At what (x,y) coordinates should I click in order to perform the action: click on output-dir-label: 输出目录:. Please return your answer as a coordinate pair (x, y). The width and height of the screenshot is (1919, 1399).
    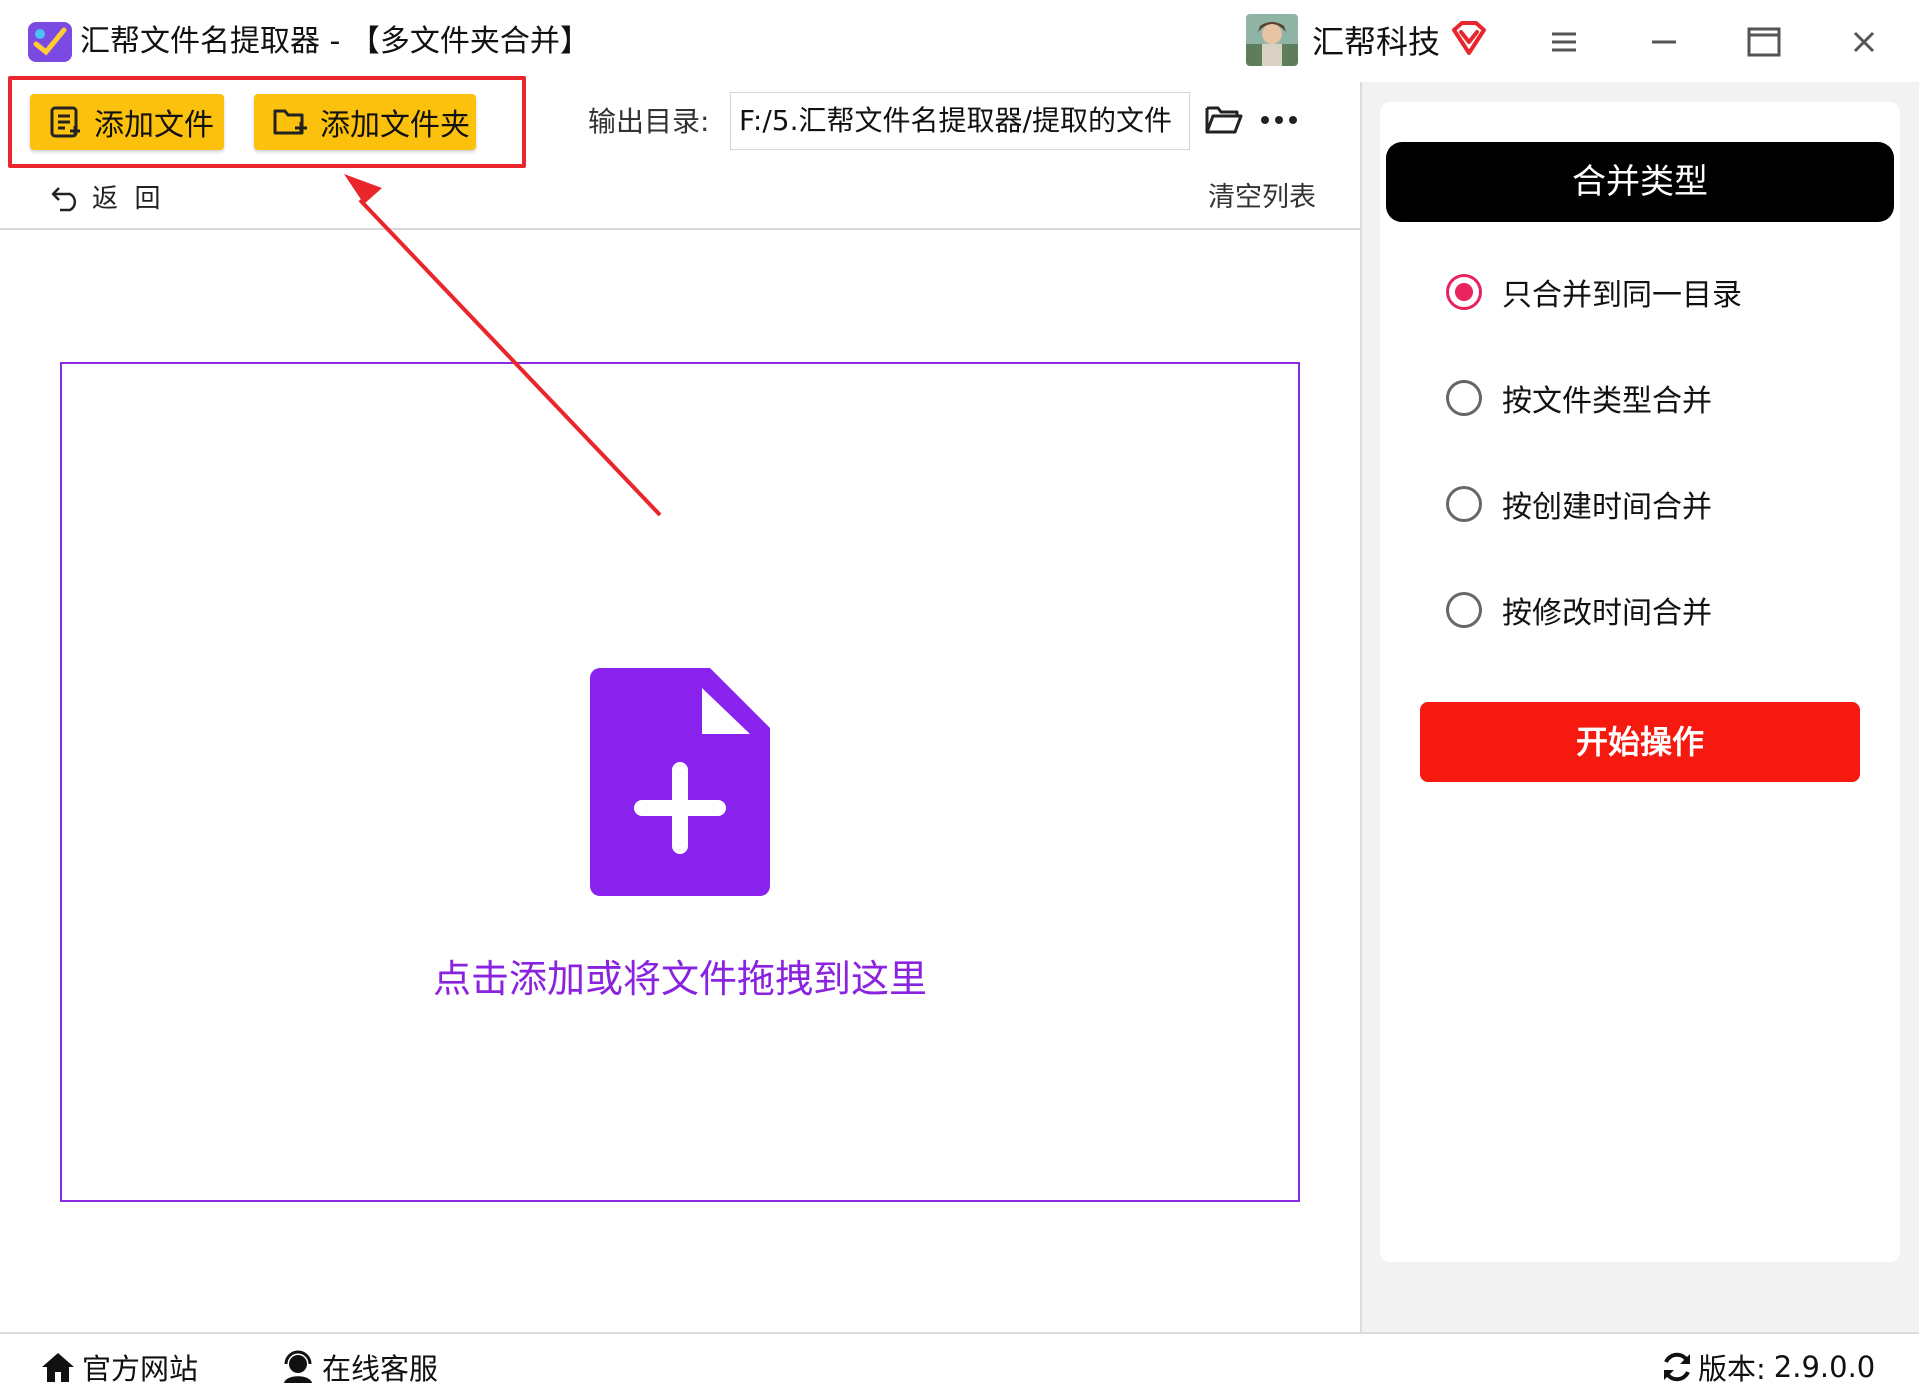
    Looking at the image, I should click on (649, 121).